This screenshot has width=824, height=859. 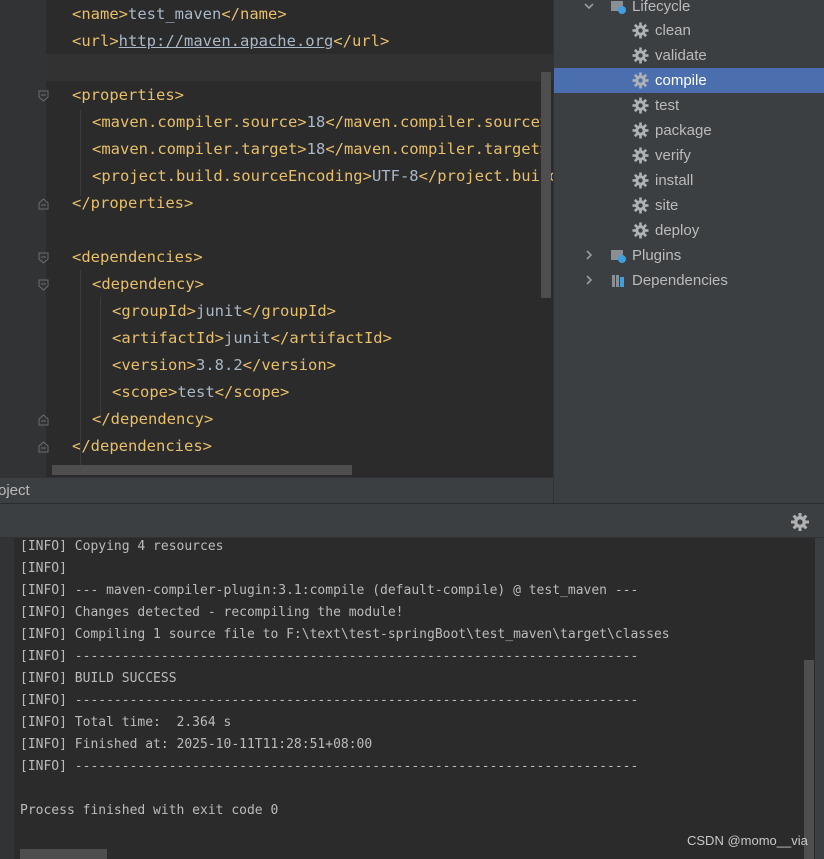 What do you see at coordinates (142, 446) in the screenshot?
I see `code-line: </dependencies>` at bounding box center [142, 446].